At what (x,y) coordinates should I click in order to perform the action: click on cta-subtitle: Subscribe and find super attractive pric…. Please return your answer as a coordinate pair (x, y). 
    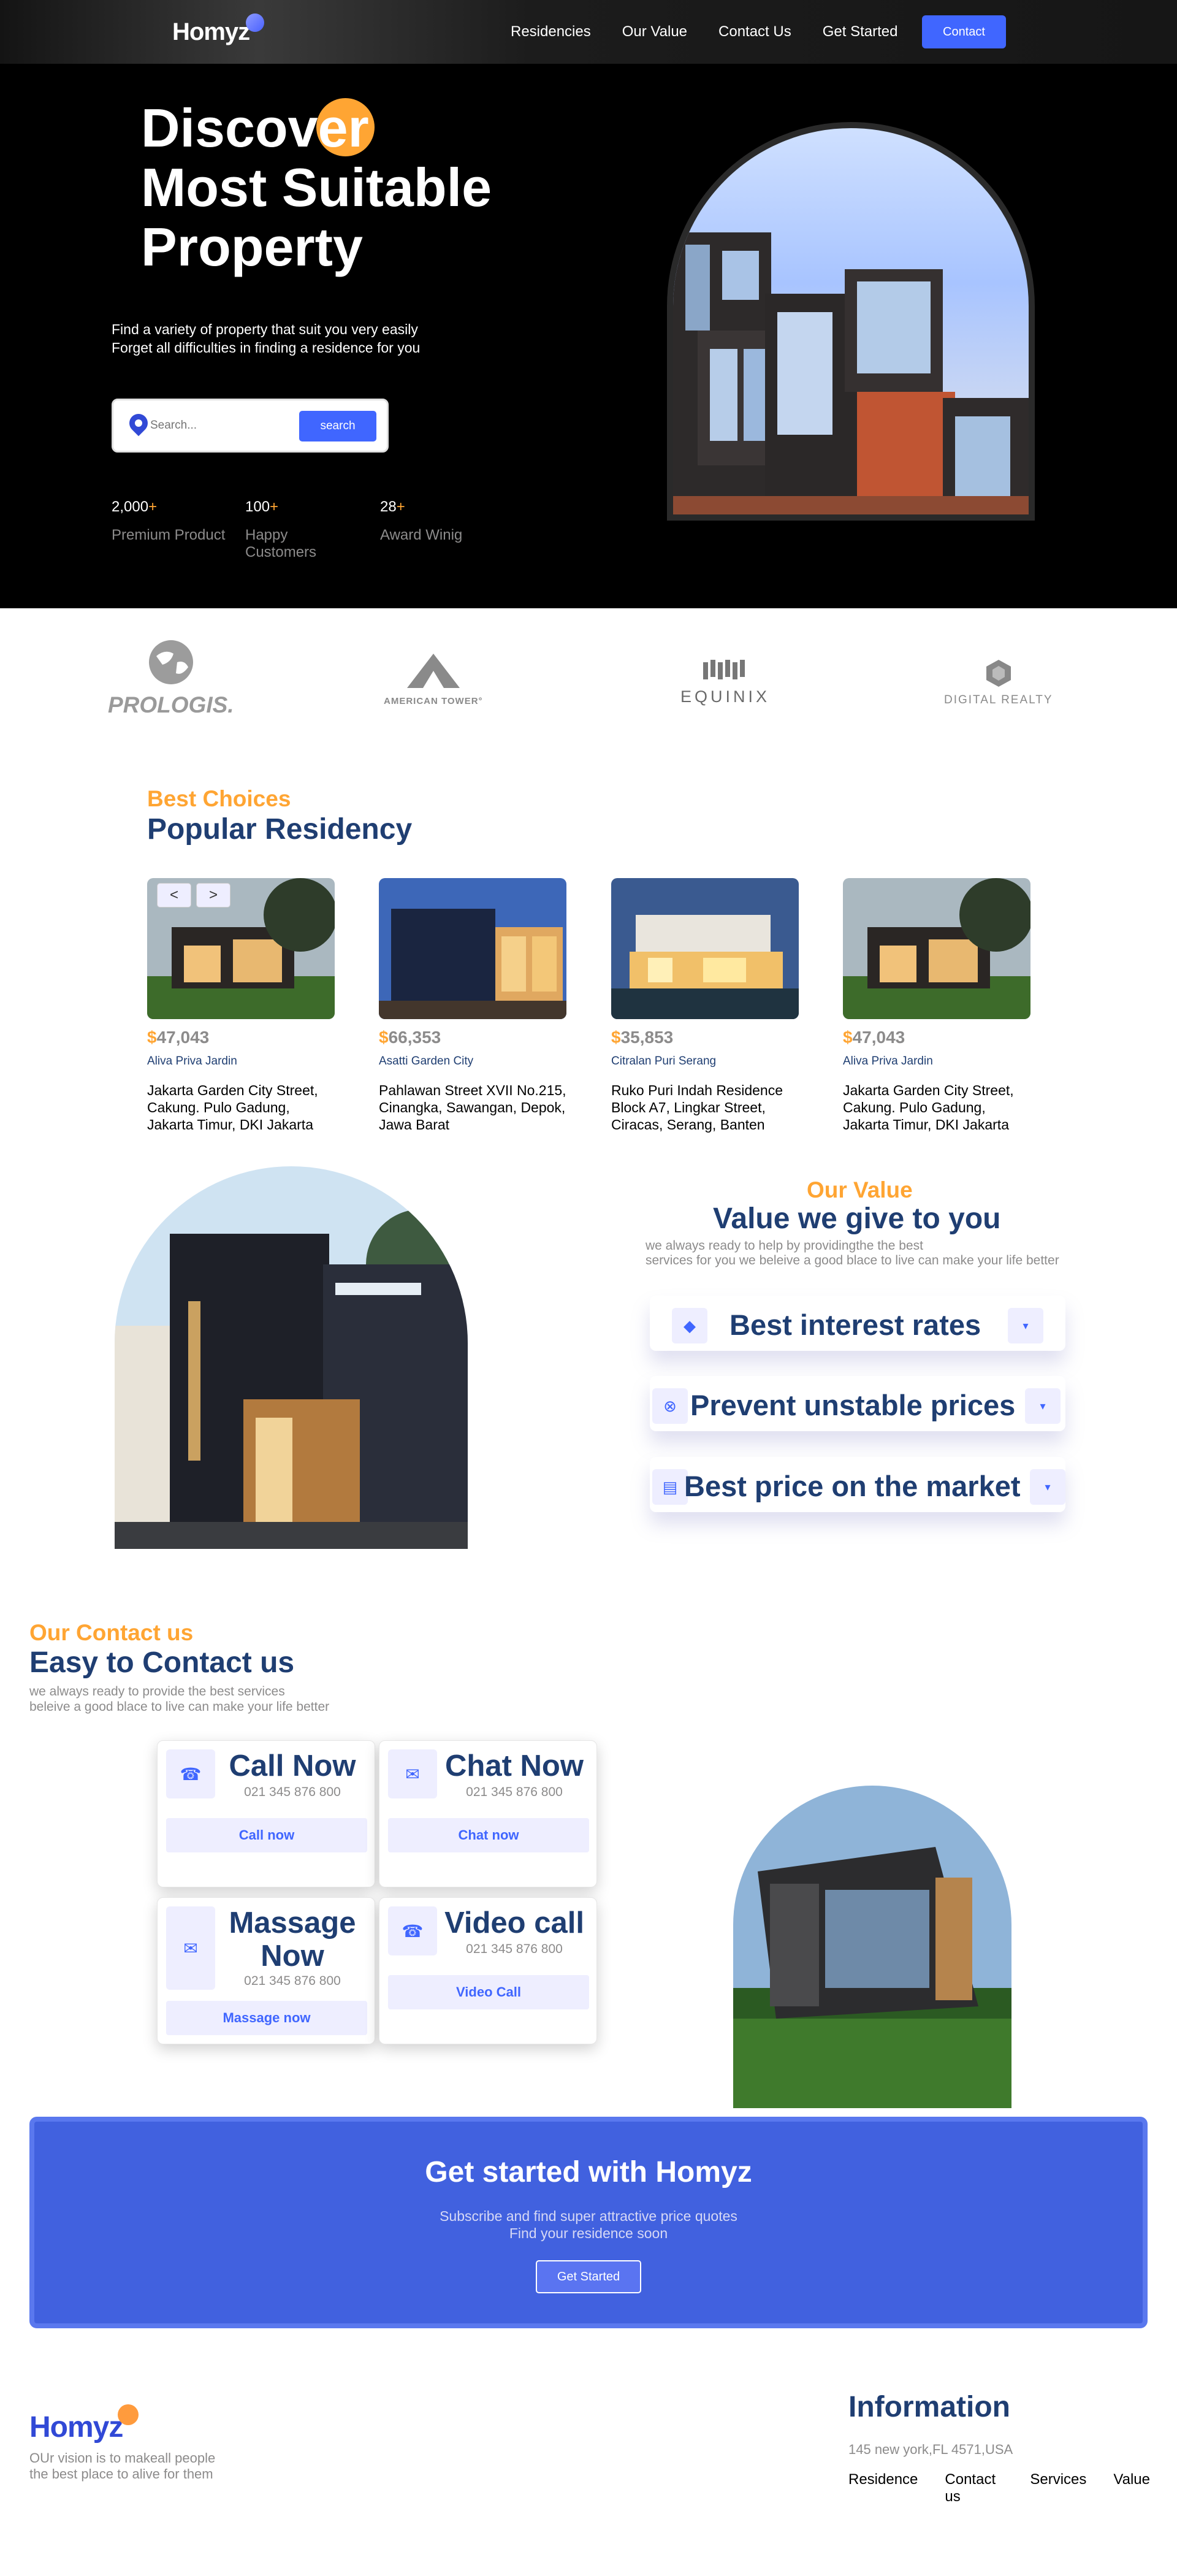
    Looking at the image, I should click on (588, 2224).